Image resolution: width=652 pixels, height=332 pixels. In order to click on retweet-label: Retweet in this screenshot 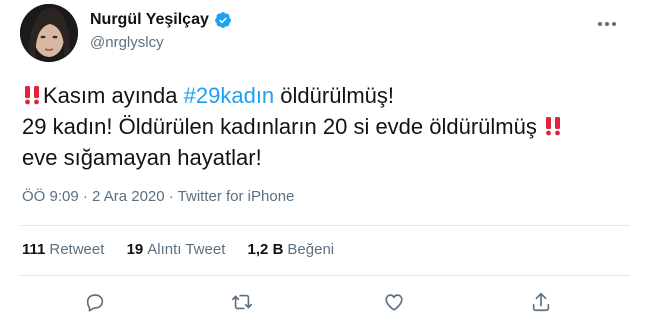, I will do `click(77, 249)`.